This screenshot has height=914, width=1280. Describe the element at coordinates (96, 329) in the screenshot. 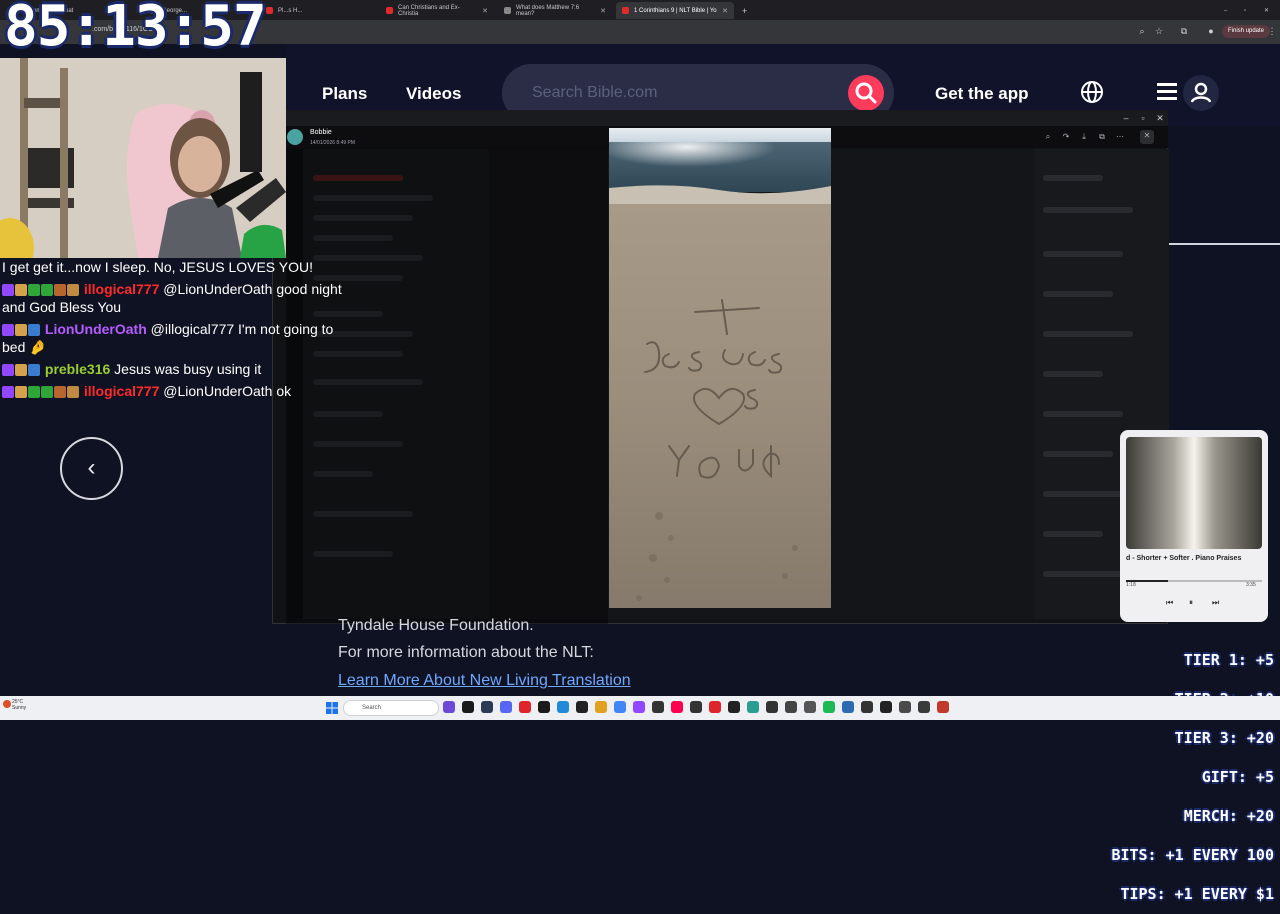

I see `chat-username: LionUnderOath` at that location.